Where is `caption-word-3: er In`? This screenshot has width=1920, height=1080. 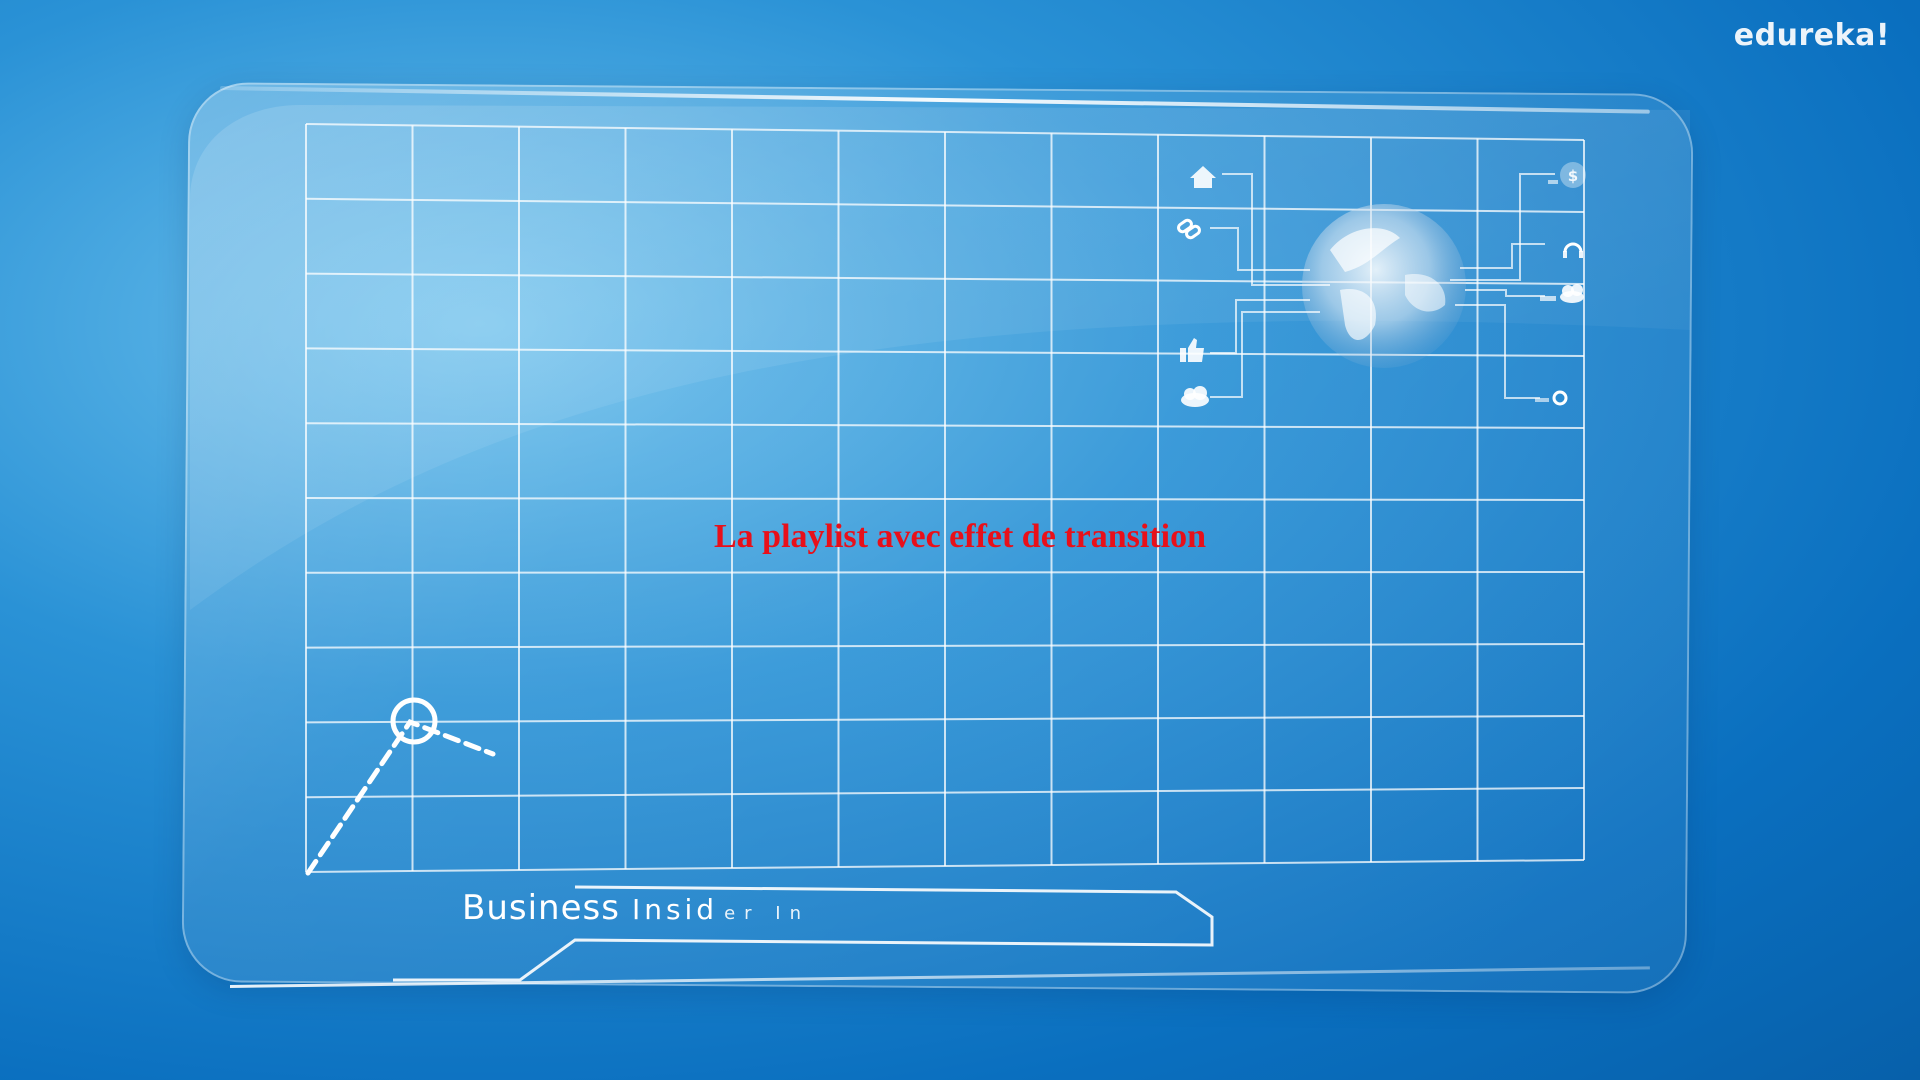
caption-word-3: er In is located at coordinates (767, 913).